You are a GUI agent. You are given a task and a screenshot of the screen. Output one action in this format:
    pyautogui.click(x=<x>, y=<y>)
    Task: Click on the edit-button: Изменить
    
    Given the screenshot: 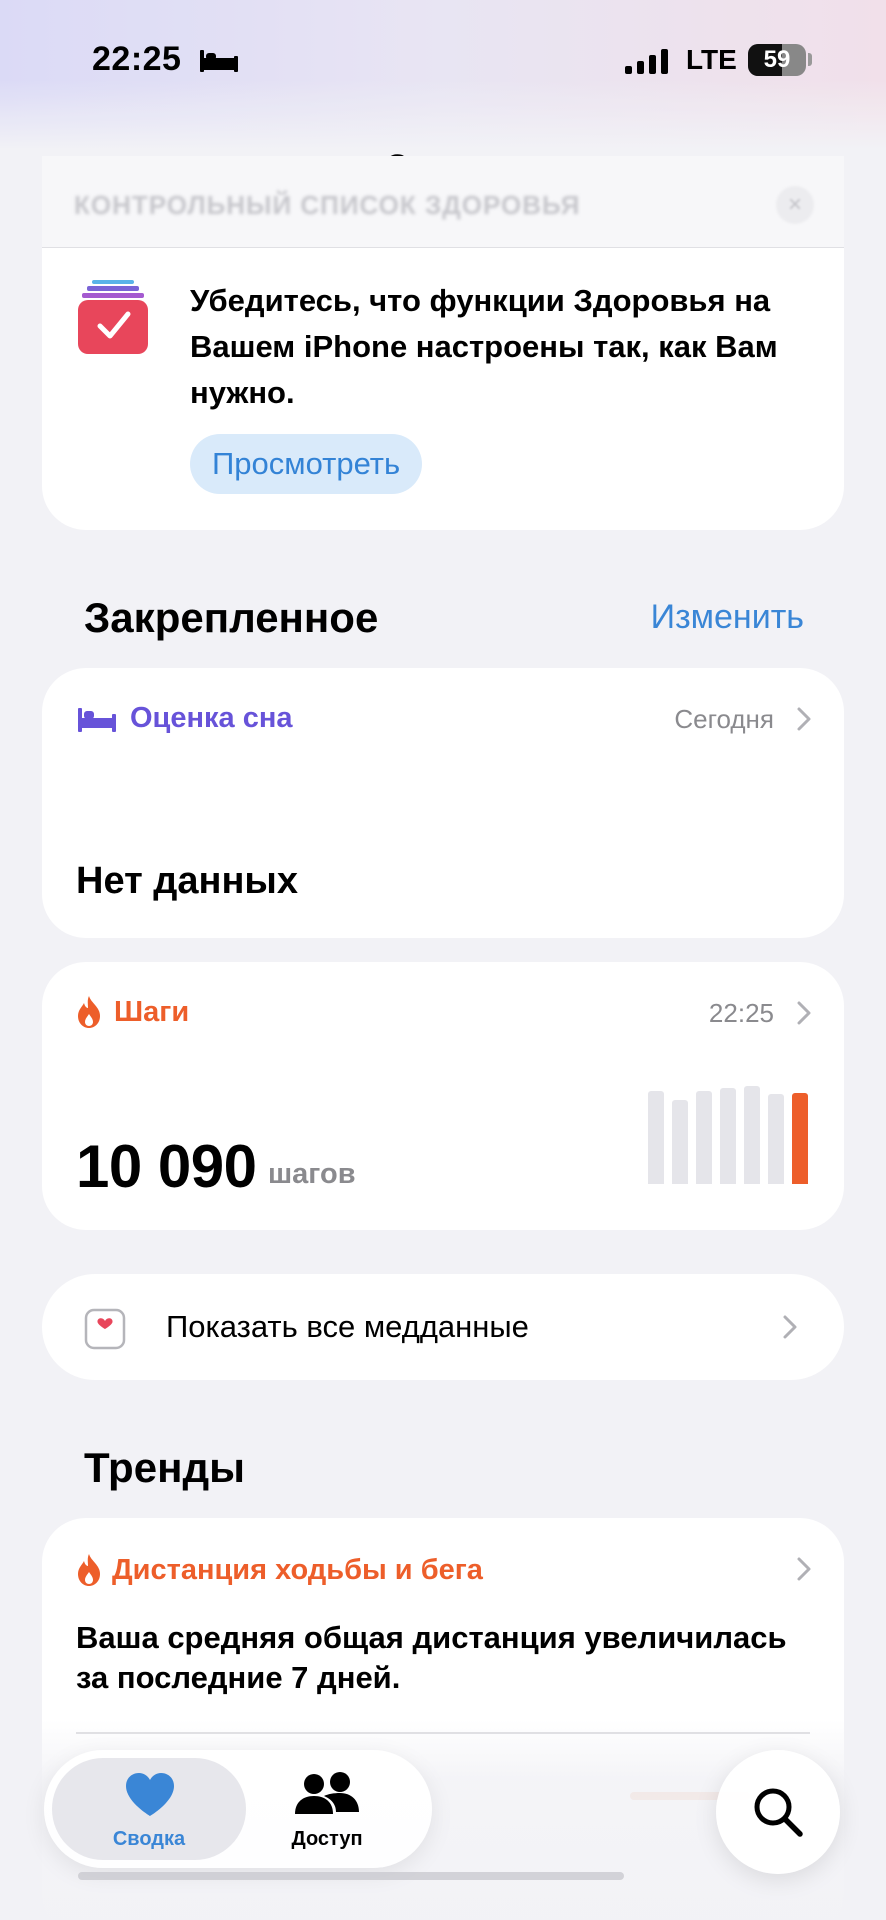 What is the action you would take?
    pyautogui.click(x=727, y=617)
    